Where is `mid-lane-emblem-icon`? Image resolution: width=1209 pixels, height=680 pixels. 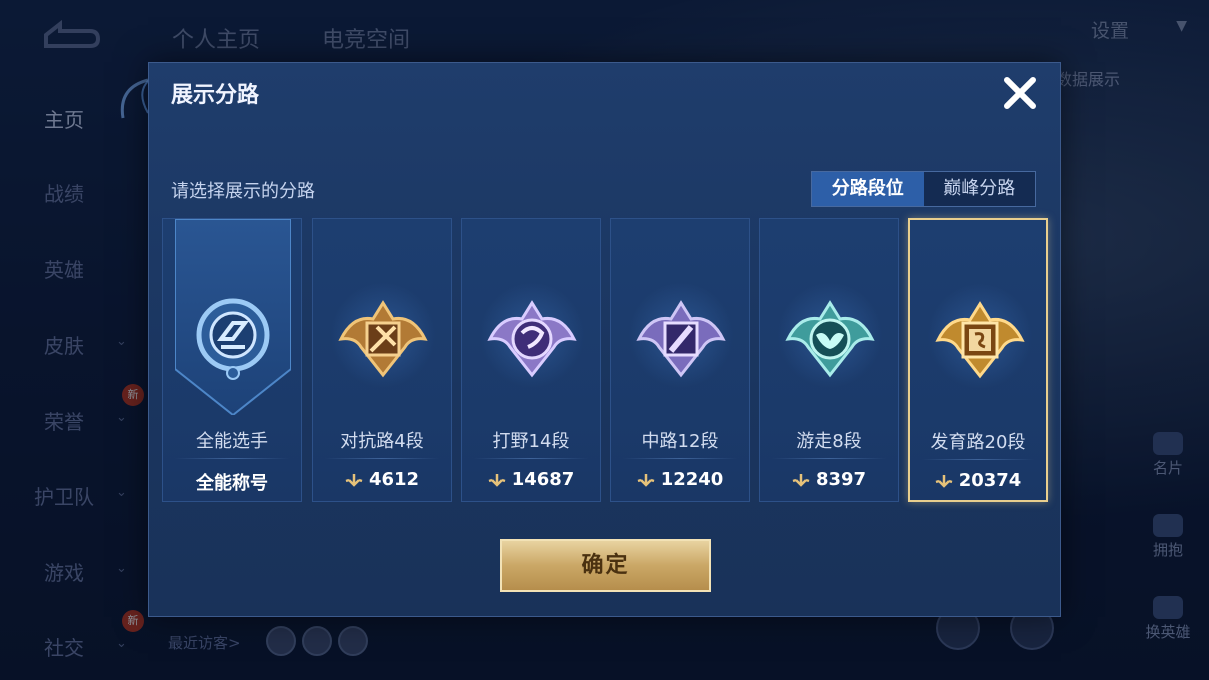
mid-lane-emblem-icon is located at coordinates (681, 339).